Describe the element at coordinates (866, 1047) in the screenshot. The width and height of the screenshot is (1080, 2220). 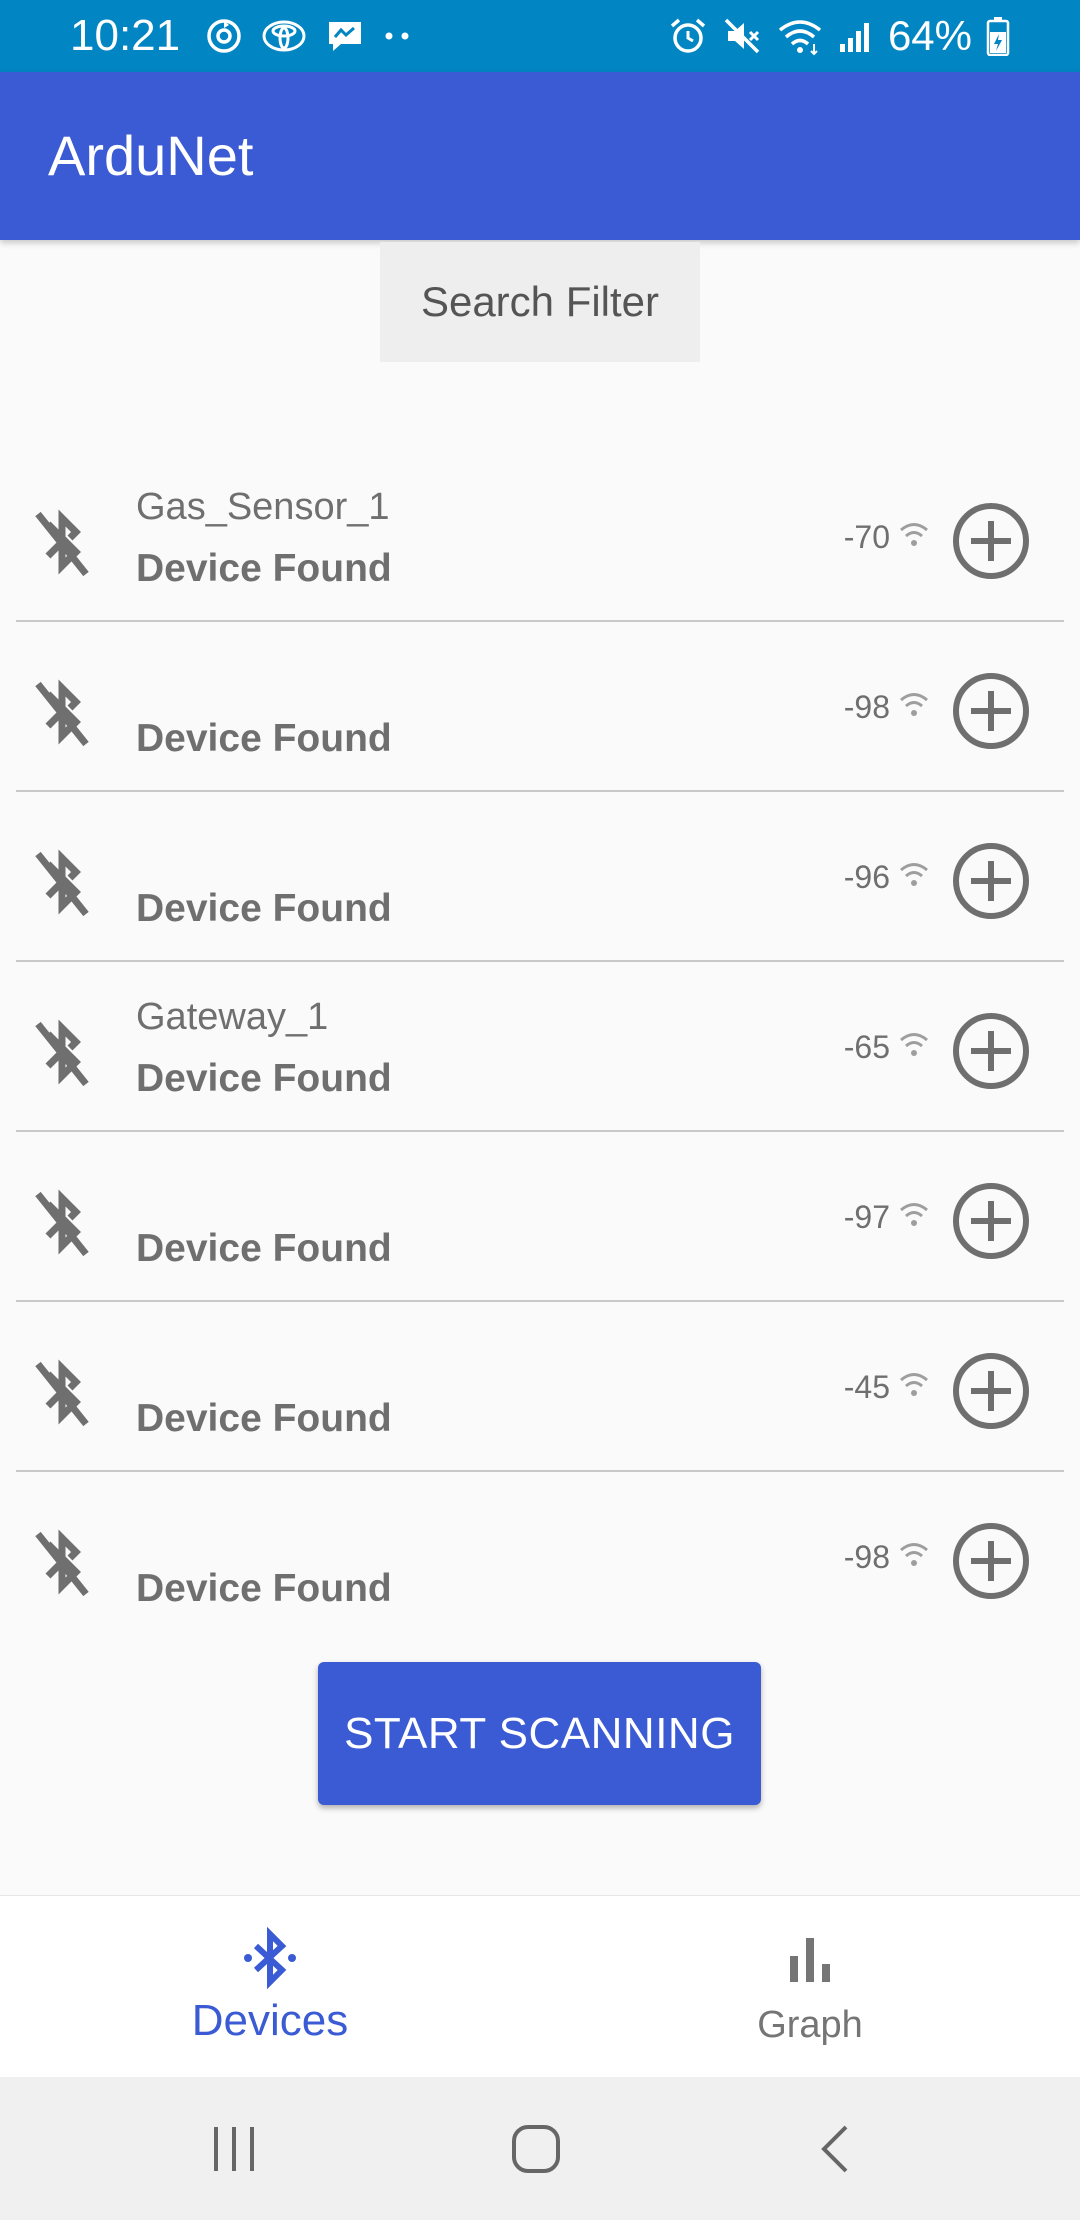
I see `rssi-value: -65` at that location.